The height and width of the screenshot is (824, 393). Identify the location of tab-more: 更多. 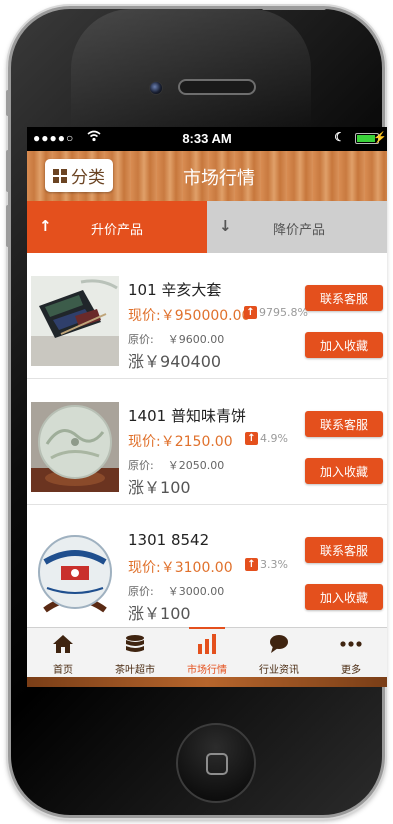
(351, 652).